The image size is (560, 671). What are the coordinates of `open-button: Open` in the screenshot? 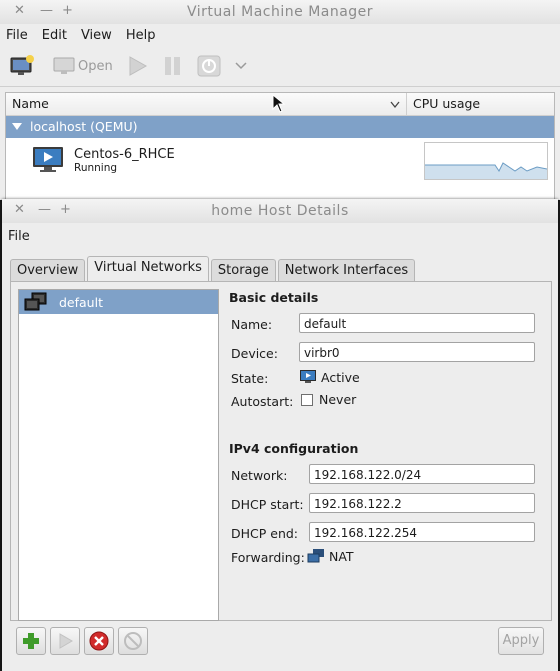 It's located at (82, 66).